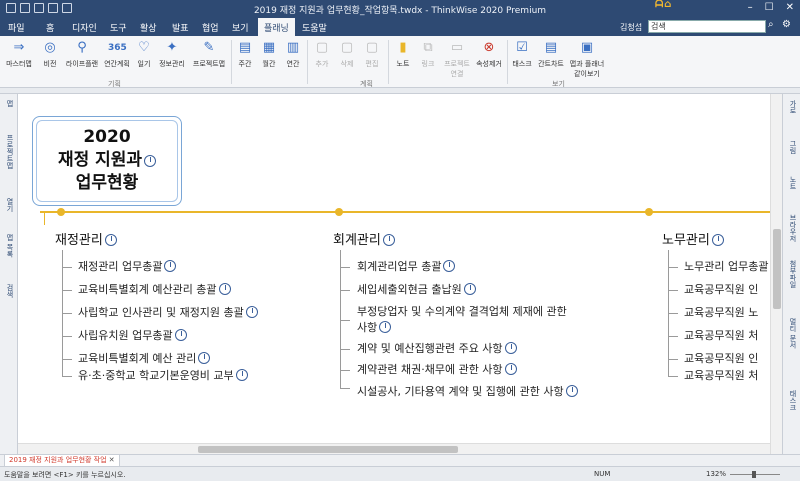  I want to click on topic-item: 부정당업자 및 수의계약 결격업체 제재에 관한 사항, so click(467, 320).